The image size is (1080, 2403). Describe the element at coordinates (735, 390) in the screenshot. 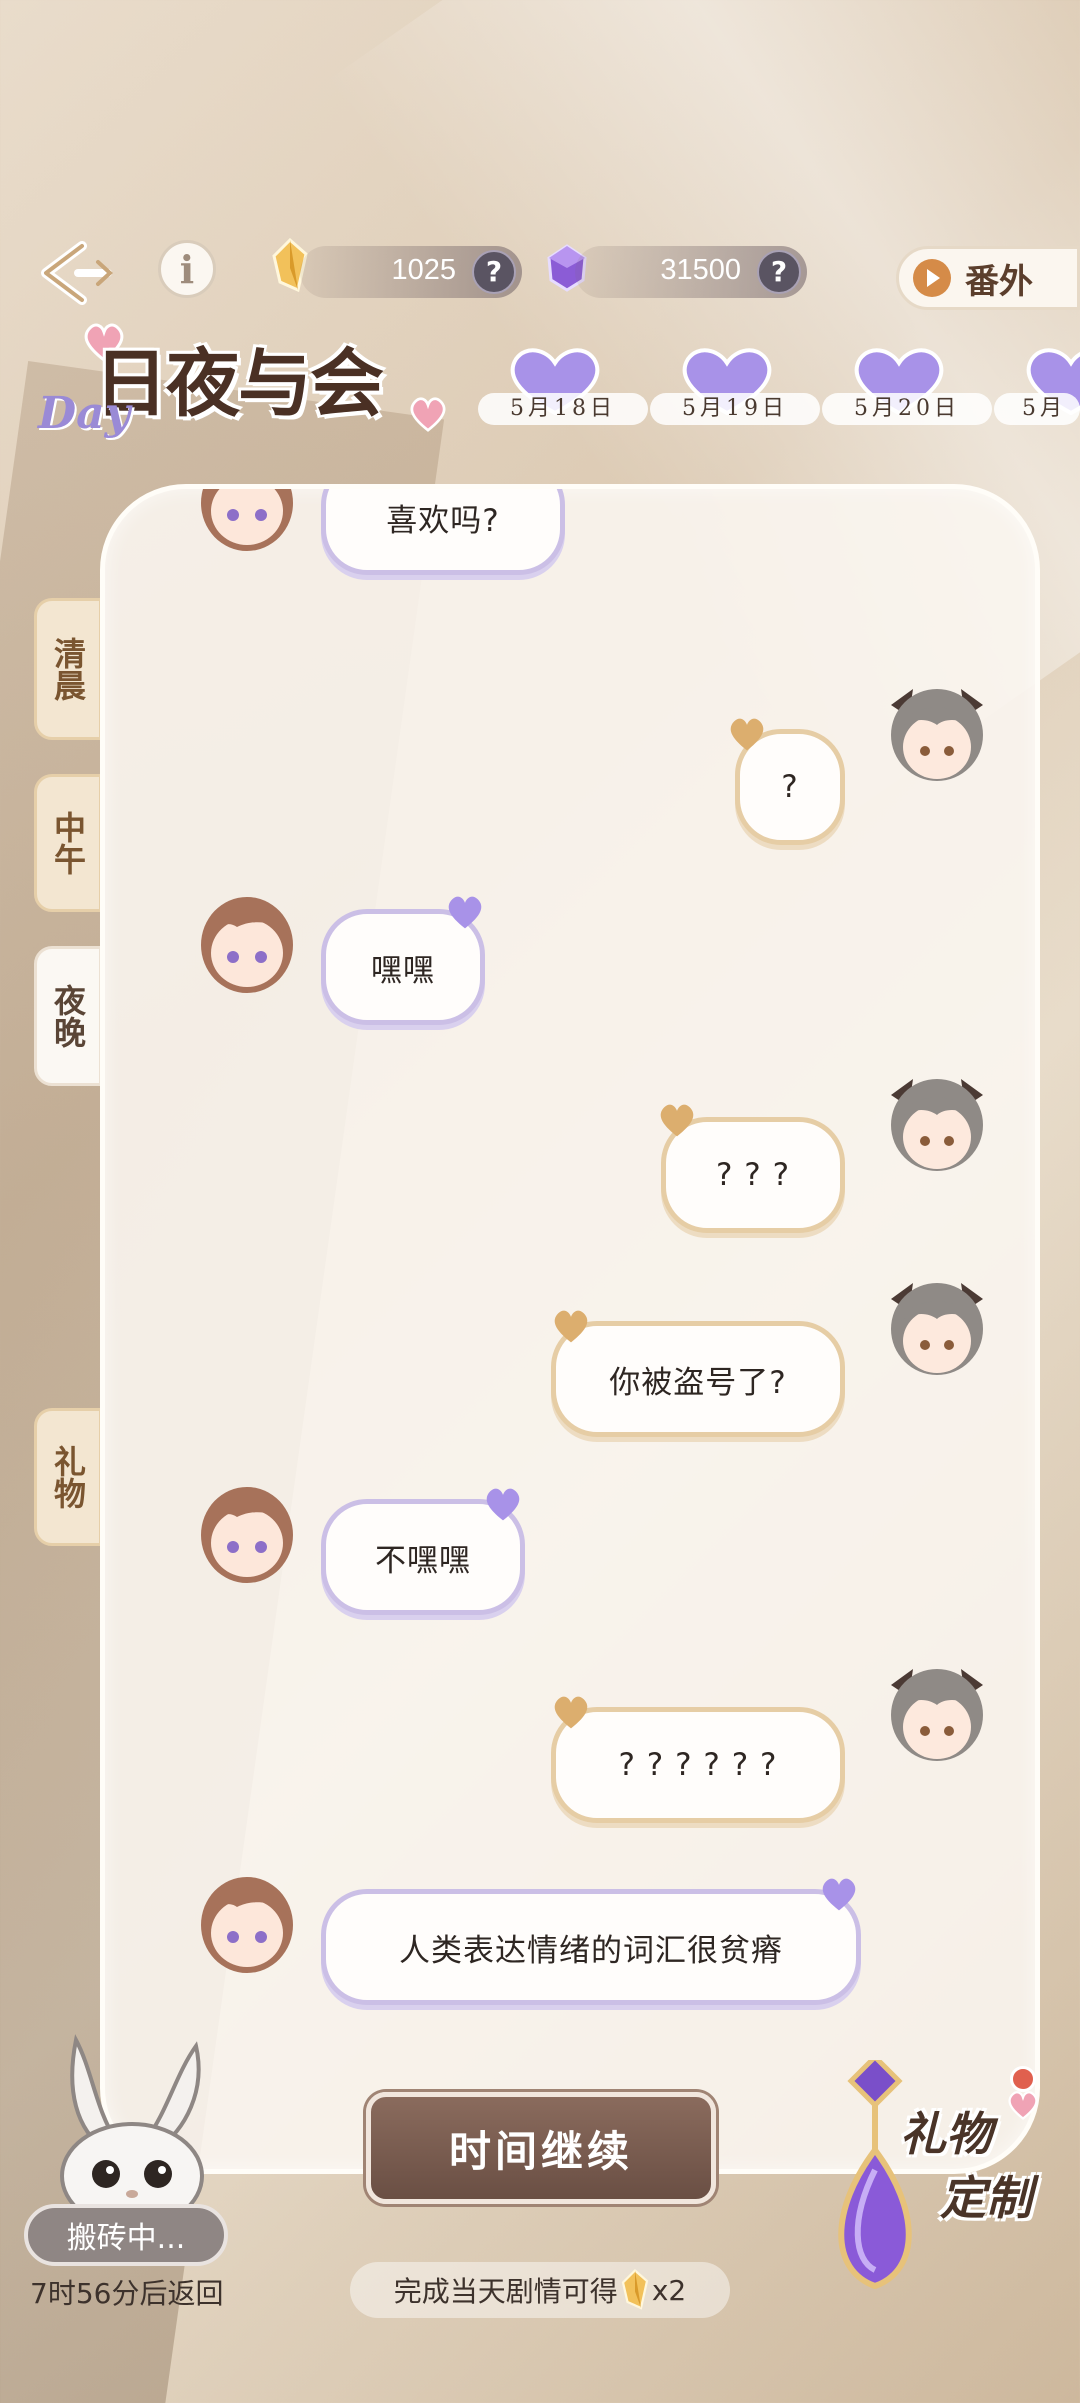

I see `date-tab-2: 5月19日` at that location.